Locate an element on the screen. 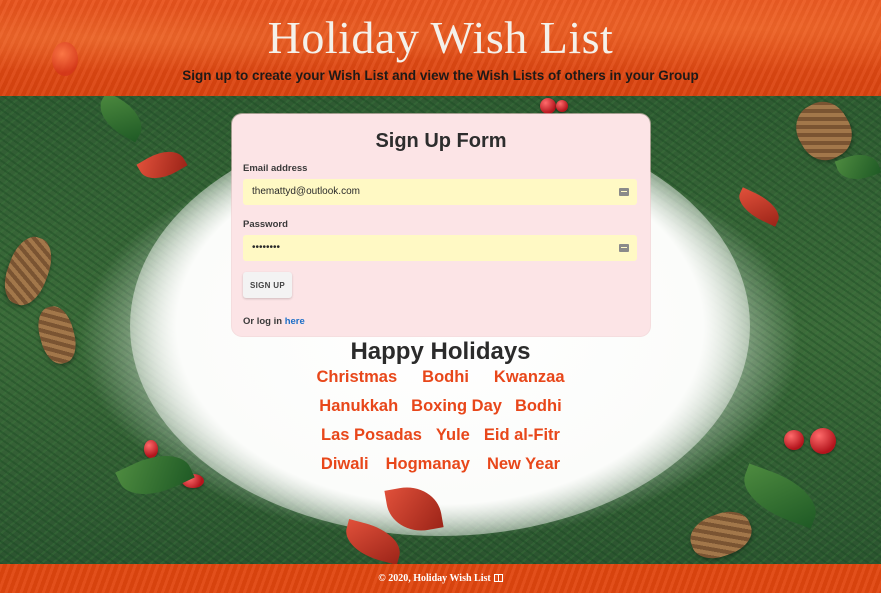 The width and height of the screenshot is (881, 593). email-field is located at coordinates (440, 192).